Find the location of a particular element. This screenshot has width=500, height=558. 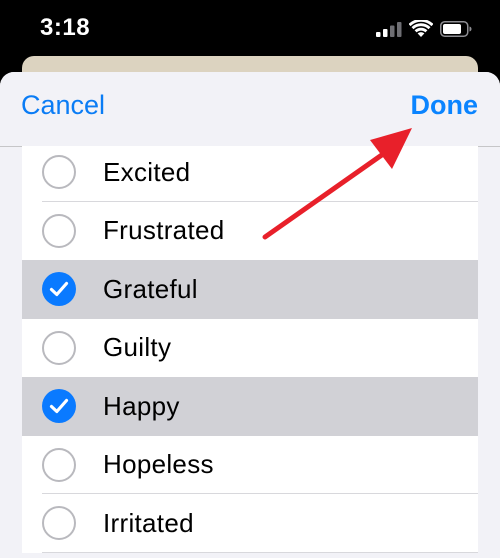

emotion-row-hopeless: Hopeless is located at coordinates (250, 465).